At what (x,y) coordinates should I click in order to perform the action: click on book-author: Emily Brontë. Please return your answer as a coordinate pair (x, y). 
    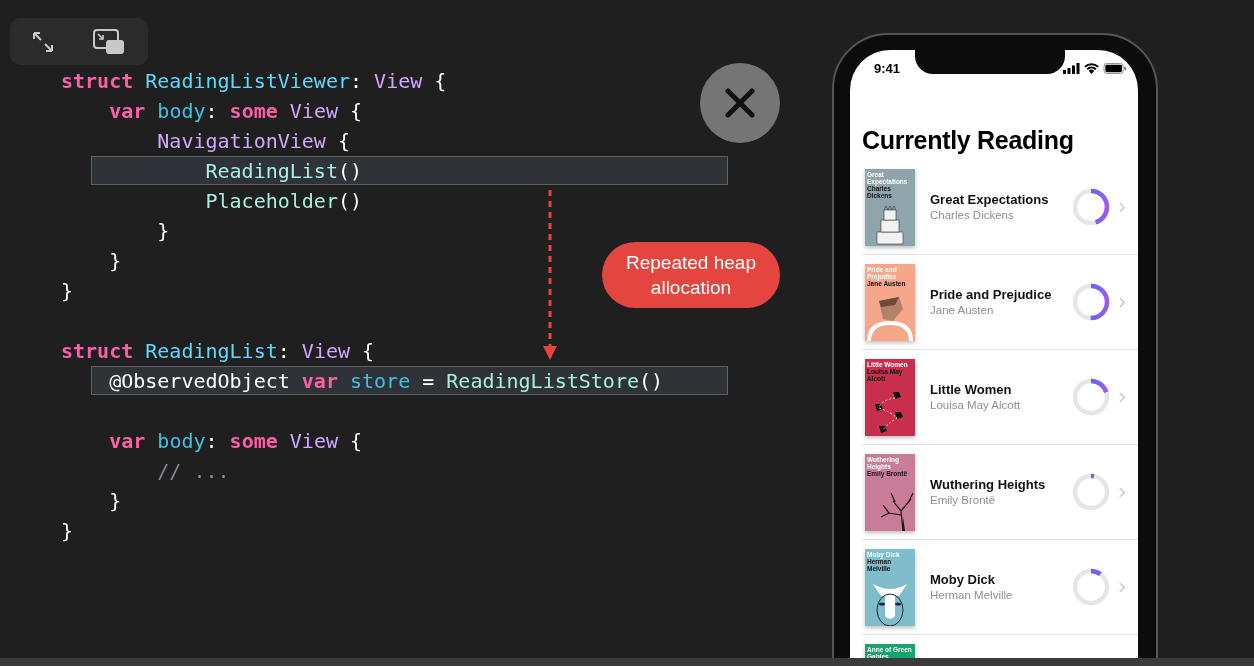
    Looking at the image, I should click on (963, 500).